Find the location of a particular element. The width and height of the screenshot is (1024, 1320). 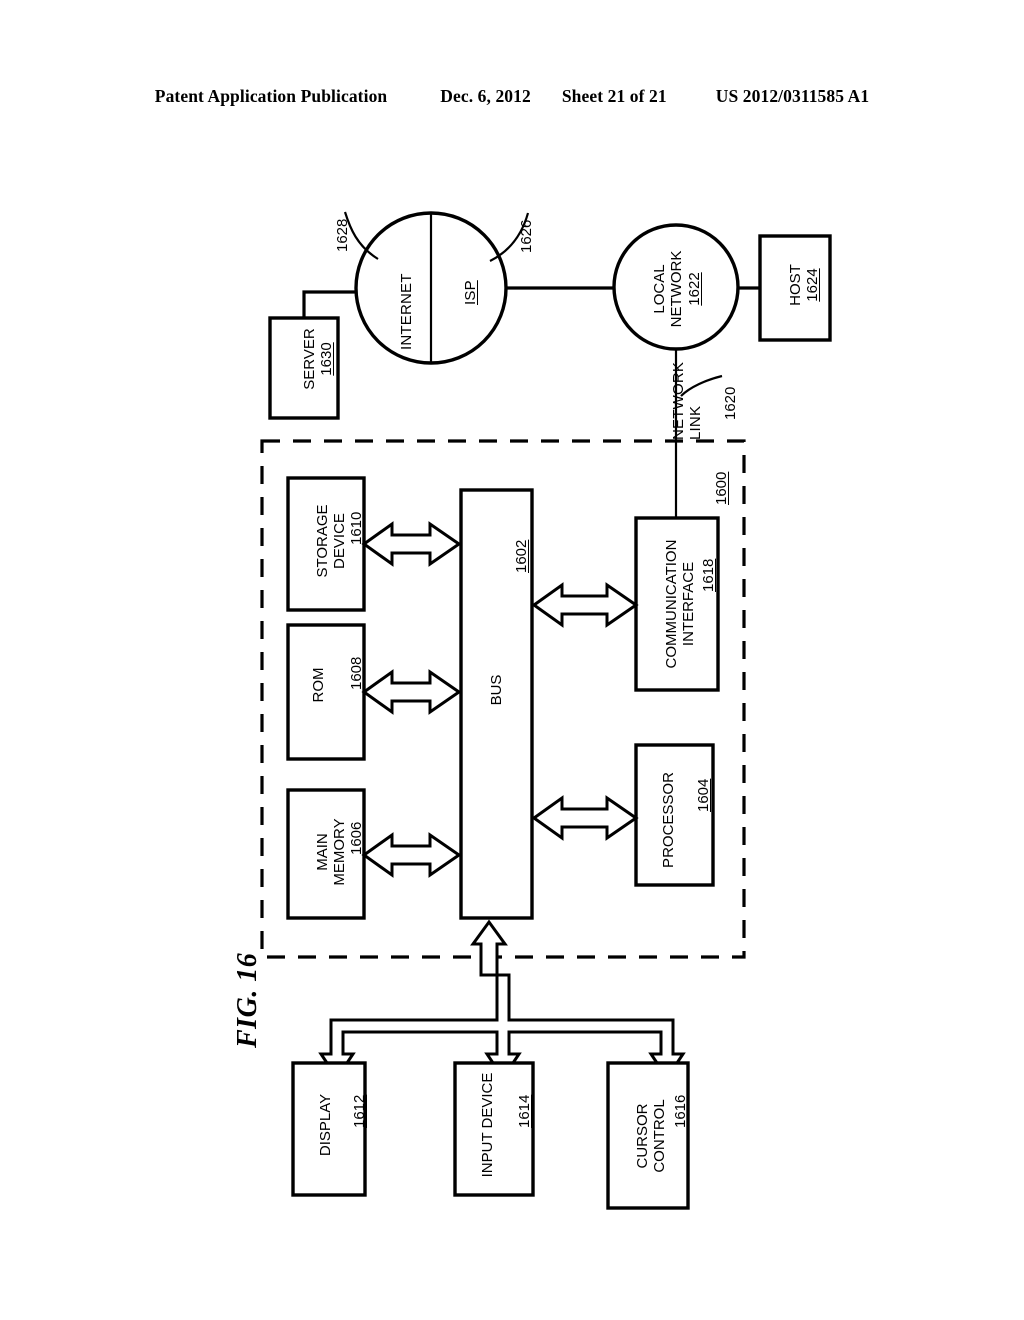

arrow-bus-to-peripherals-up is located at coordinates (489, 948).